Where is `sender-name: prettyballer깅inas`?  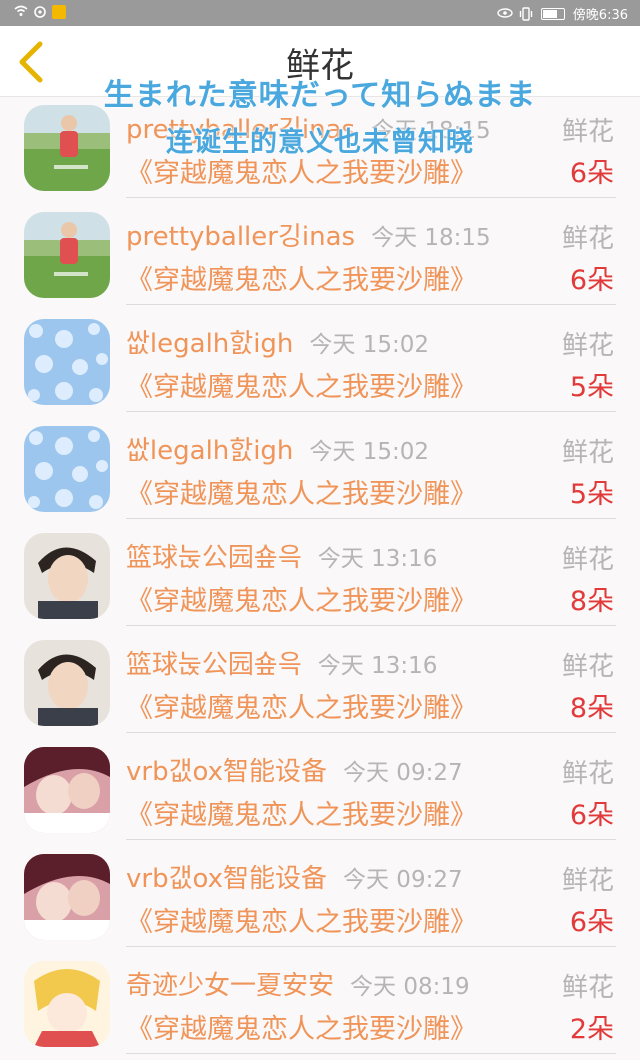 sender-name: prettyballer깅inas is located at coordinates (240, 234).